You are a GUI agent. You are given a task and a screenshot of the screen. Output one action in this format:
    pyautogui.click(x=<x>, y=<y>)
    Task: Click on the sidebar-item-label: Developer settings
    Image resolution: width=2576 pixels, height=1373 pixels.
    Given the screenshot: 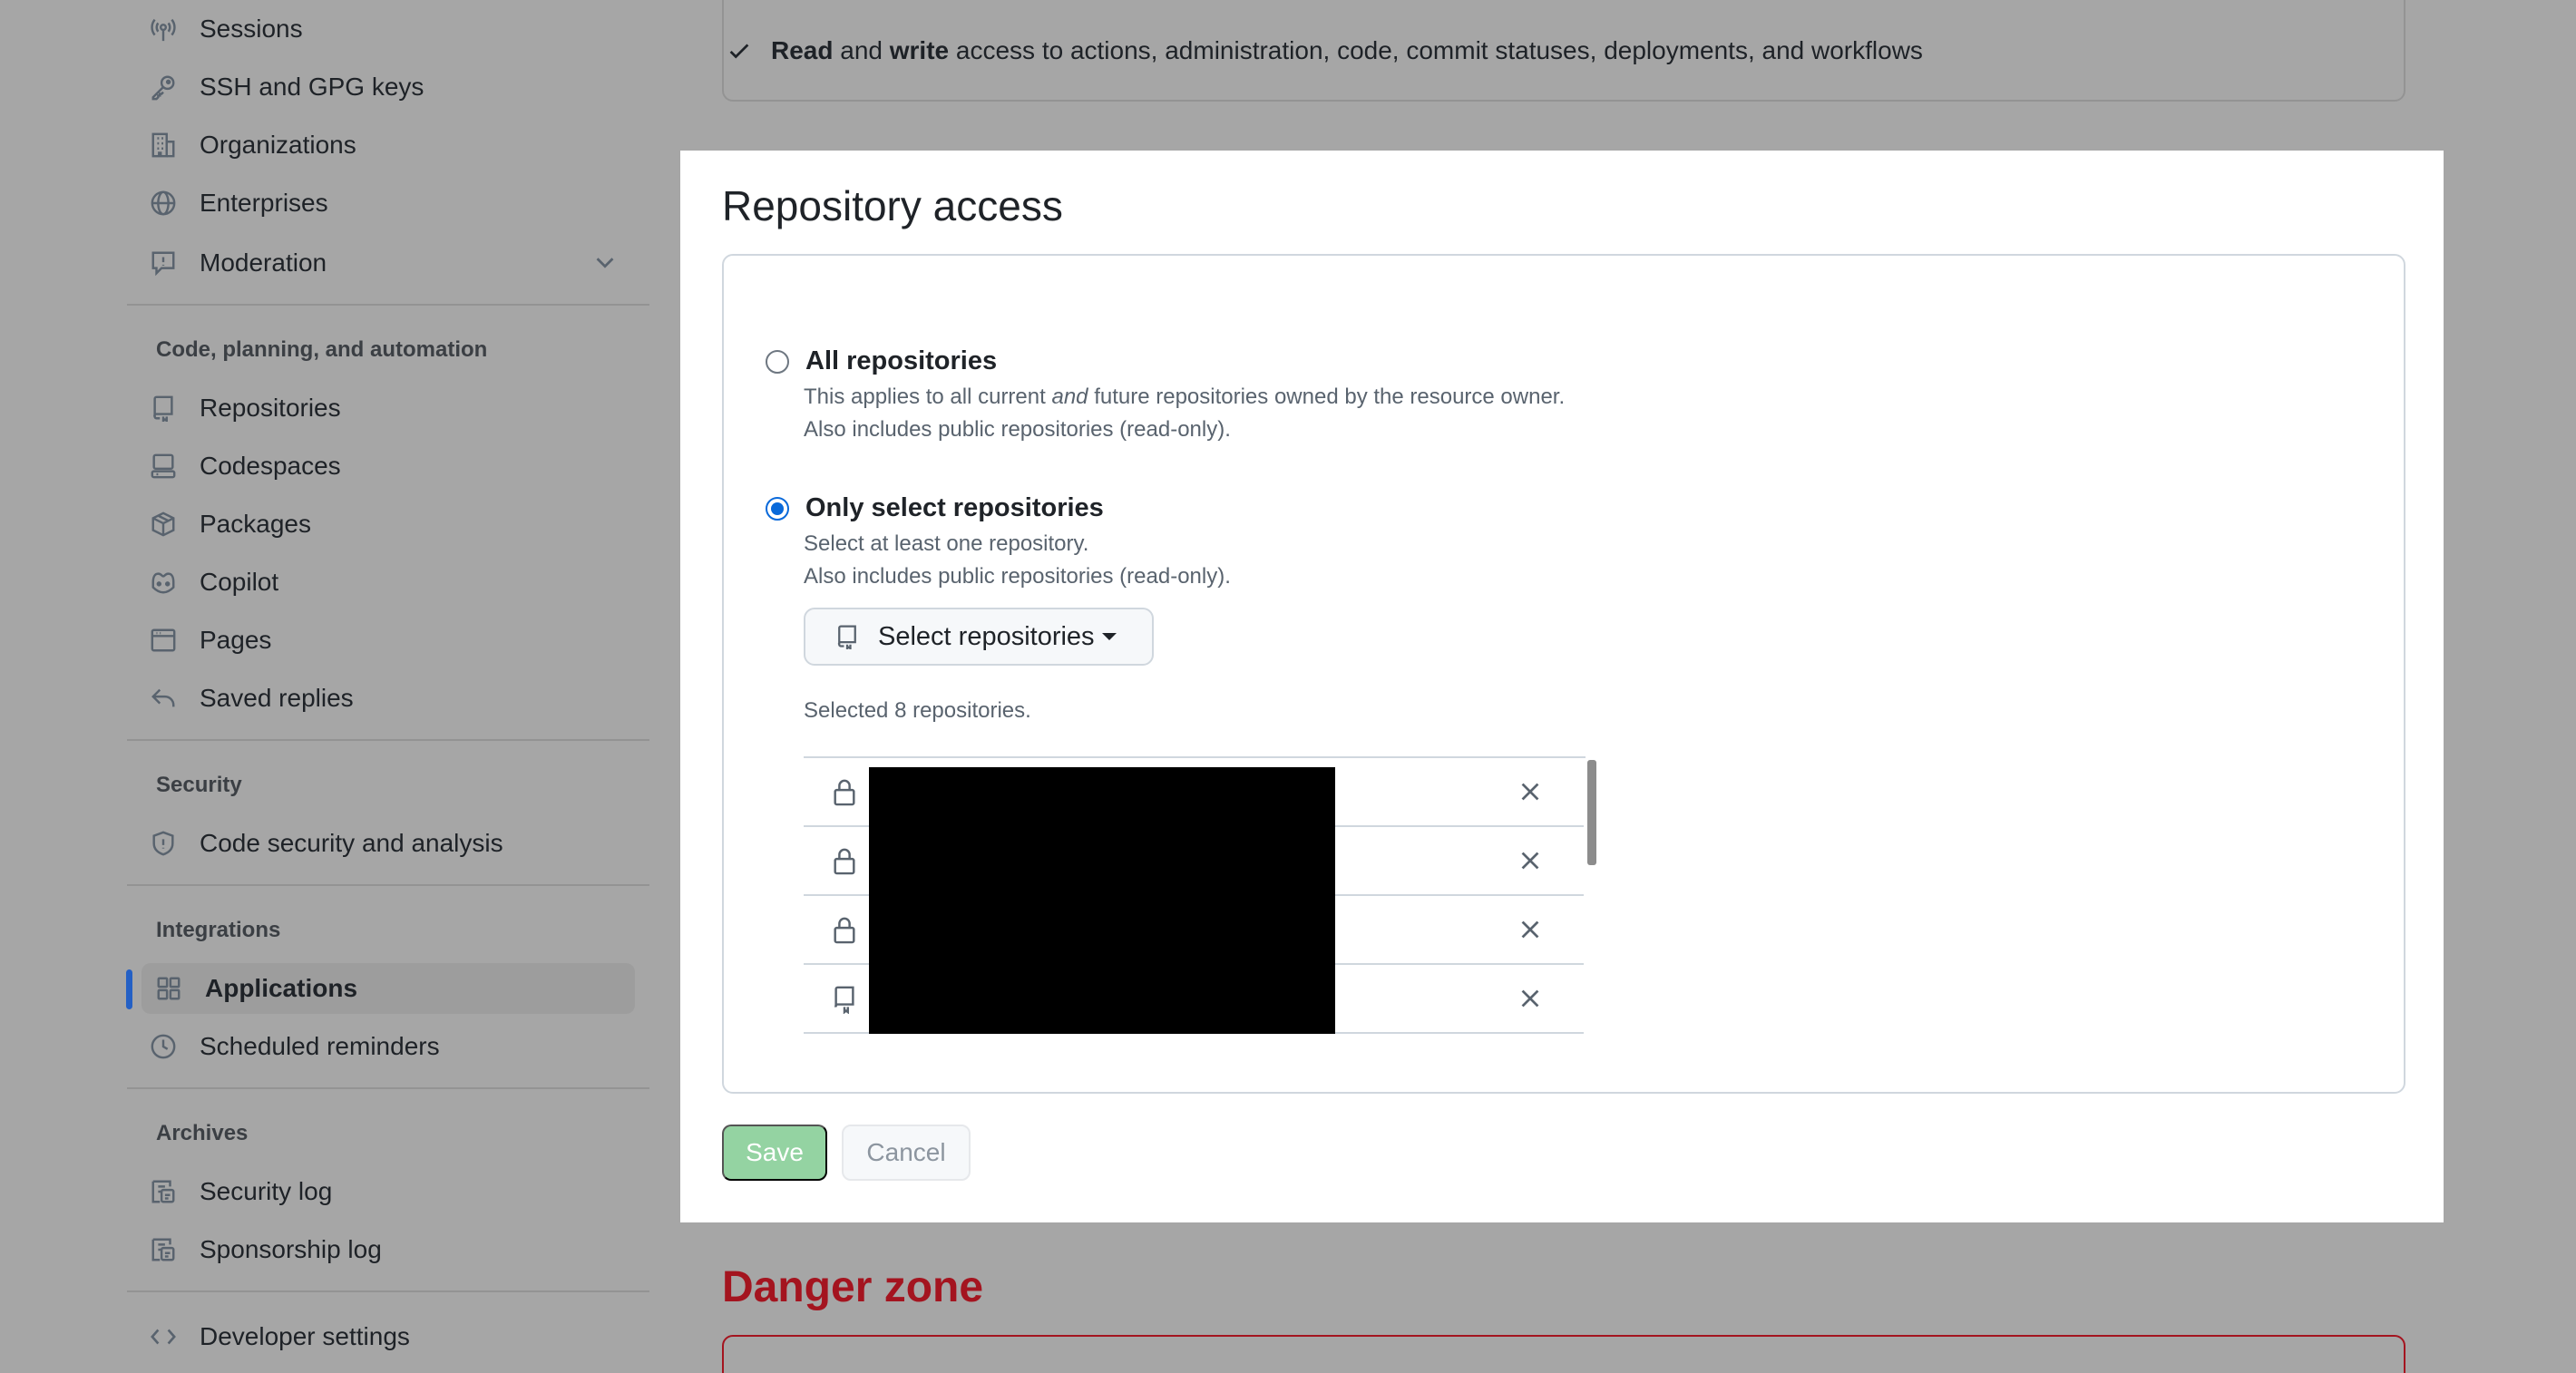 What is the action you would take?
    pyautogui.click(x=305, y=1336)
    